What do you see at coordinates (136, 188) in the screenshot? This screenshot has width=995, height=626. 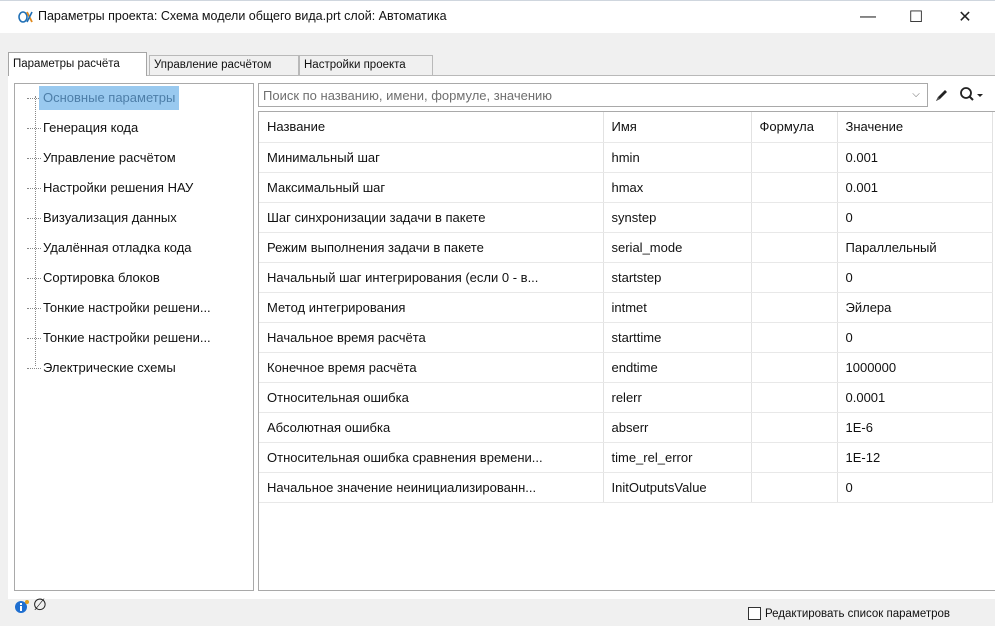 I see `tree-item-nau-settings: Настройки решения НАУ` at bounding box center [136, 188].